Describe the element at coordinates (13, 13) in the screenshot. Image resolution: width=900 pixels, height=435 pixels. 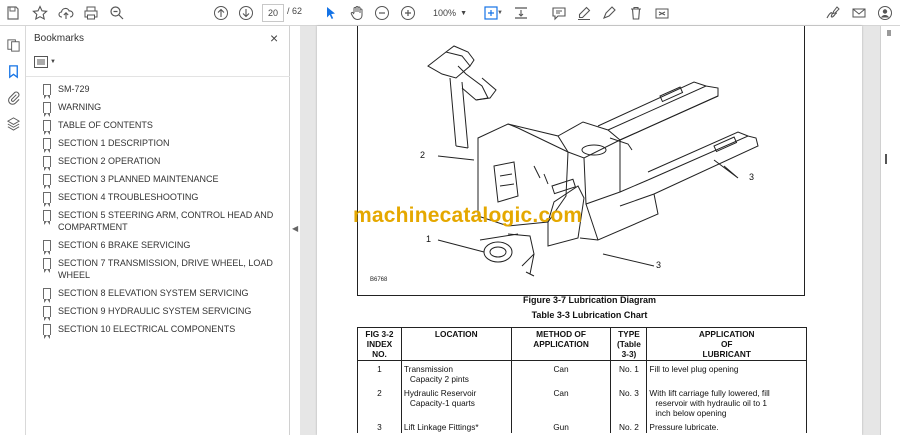
I see `save-icon` at that location.